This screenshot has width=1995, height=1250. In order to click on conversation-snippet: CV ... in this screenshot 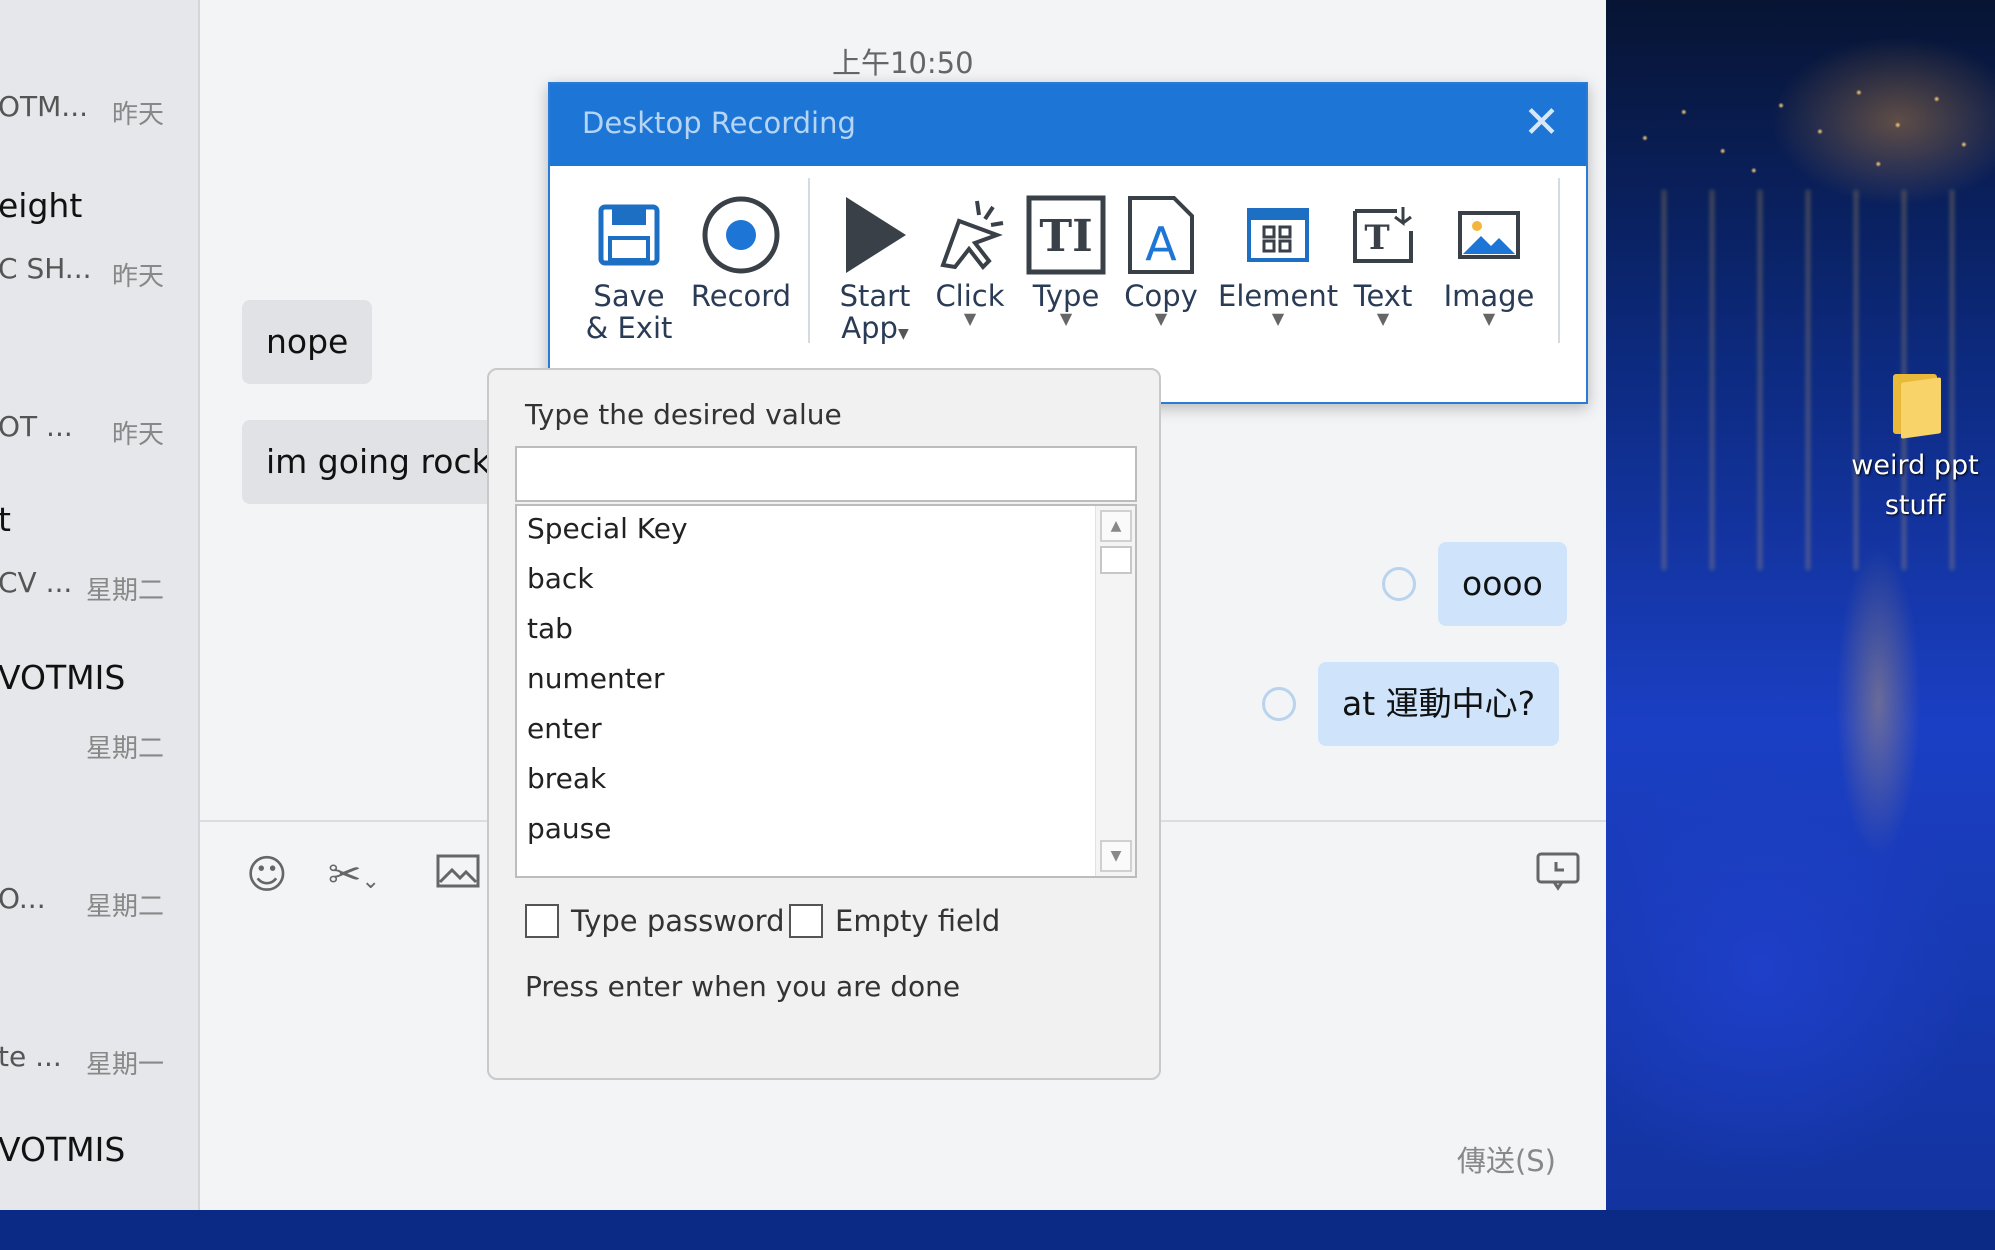, I will do `click(36, 582)`.